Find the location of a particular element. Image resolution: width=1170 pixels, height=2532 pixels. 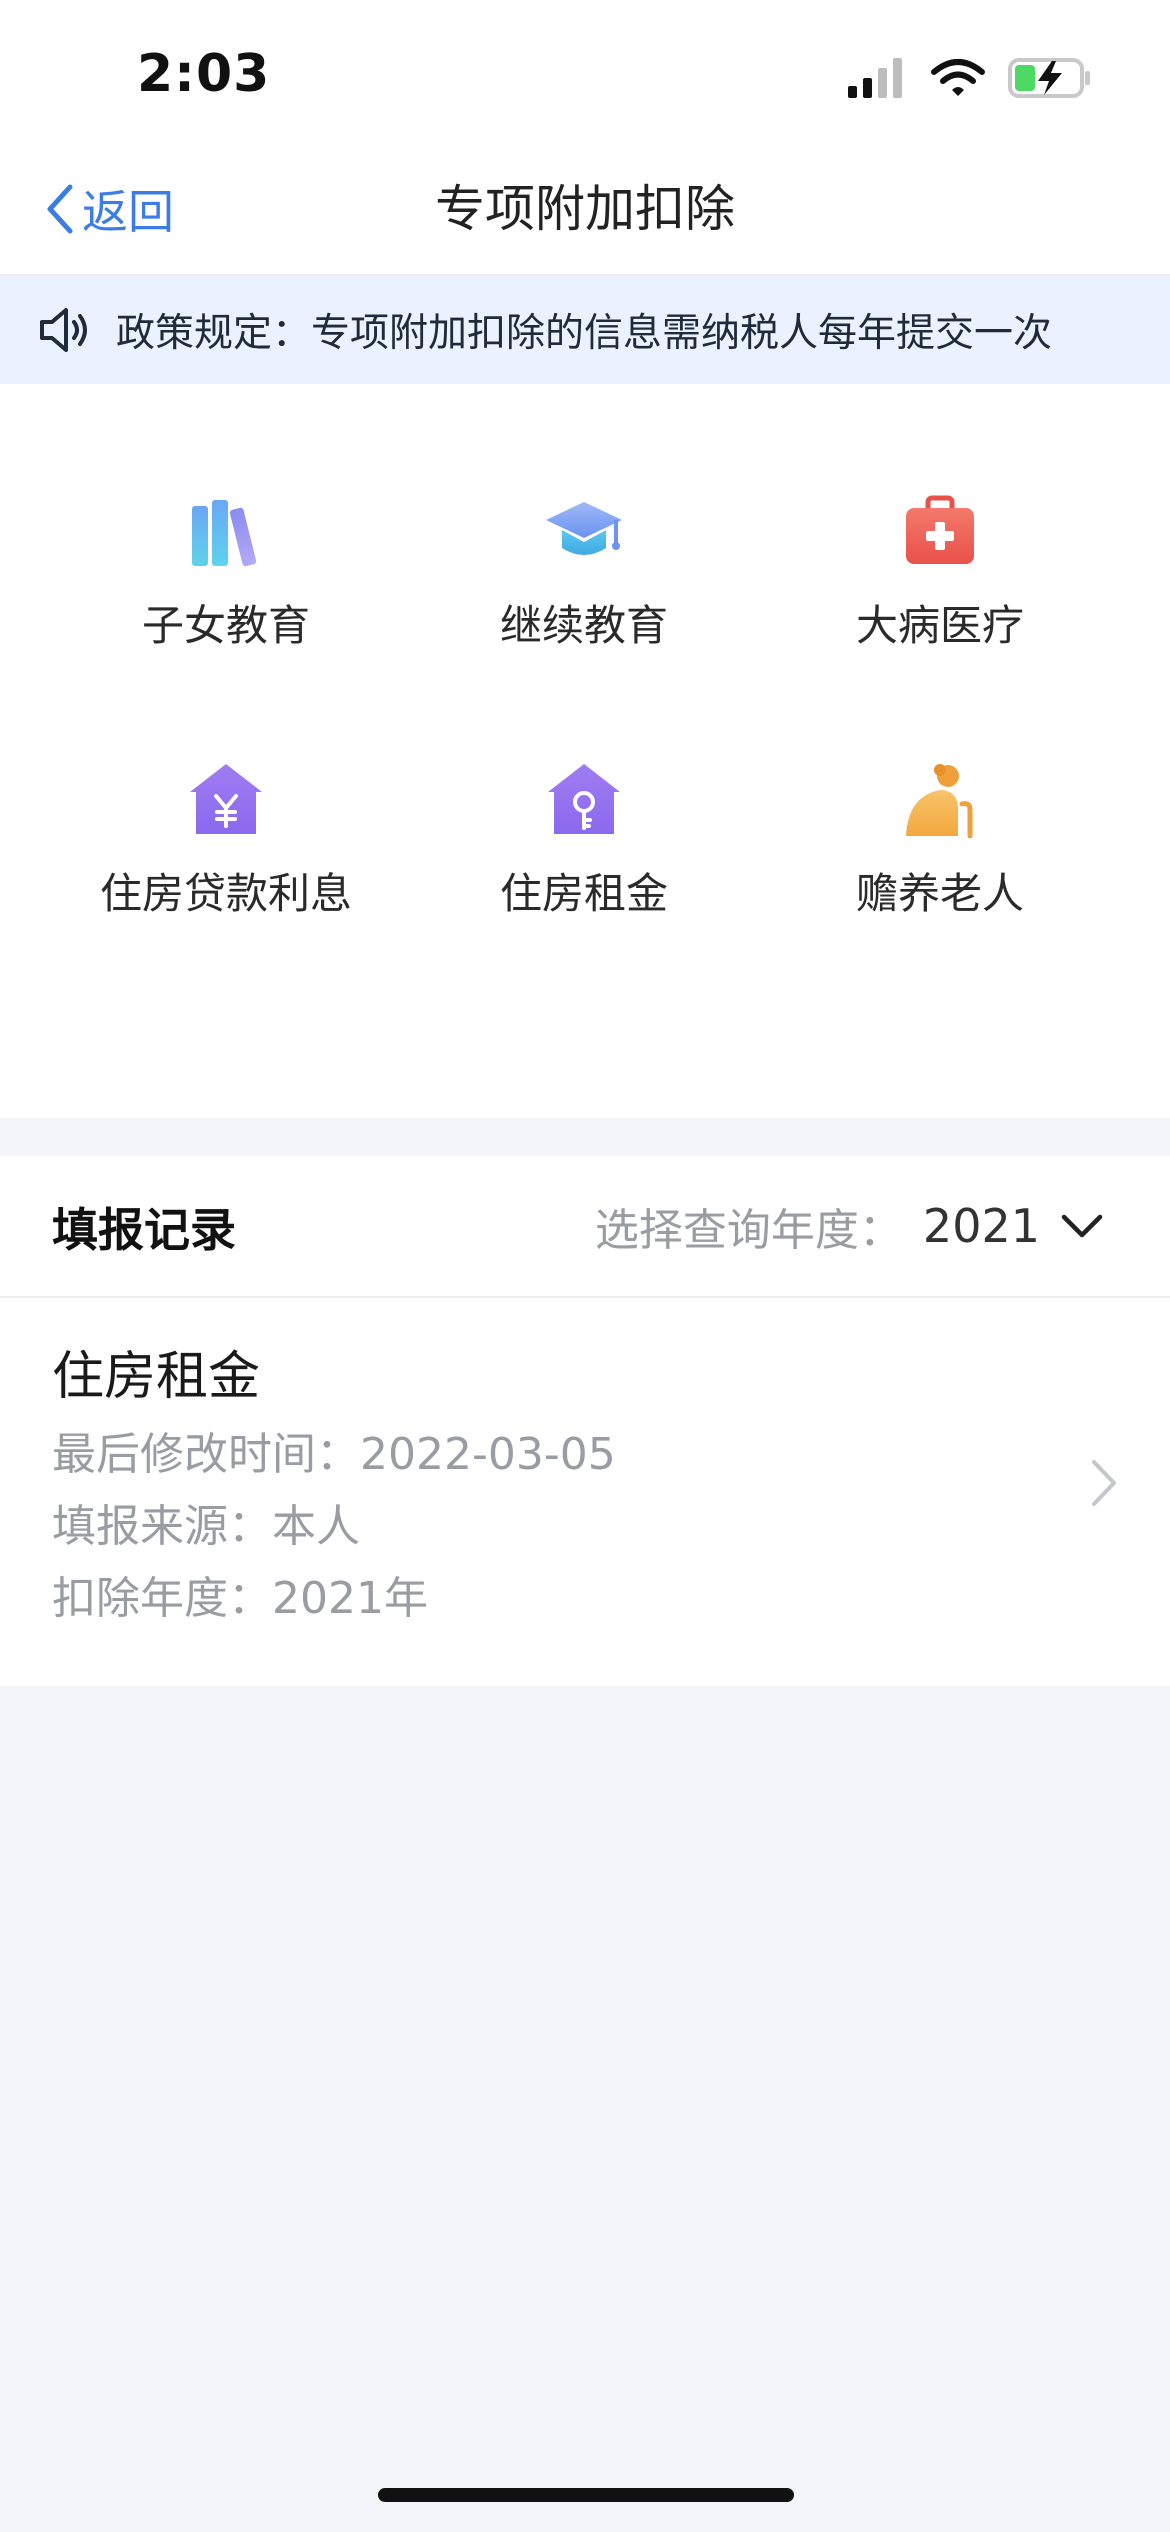

category-label: 赡养老人 is located at coordinates (939, 893).